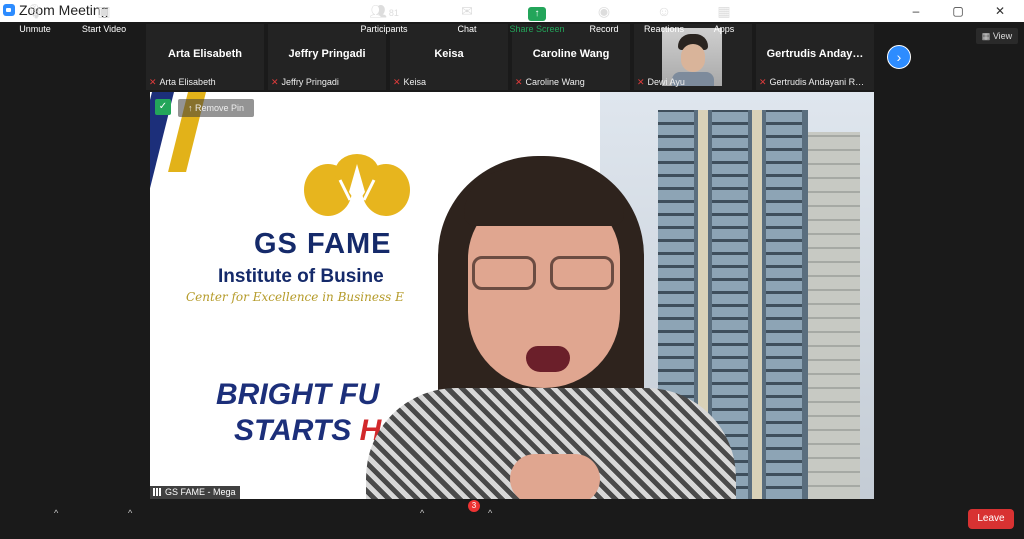  I want to click on chat-options-caret-icon: ^, so click(490, 513).